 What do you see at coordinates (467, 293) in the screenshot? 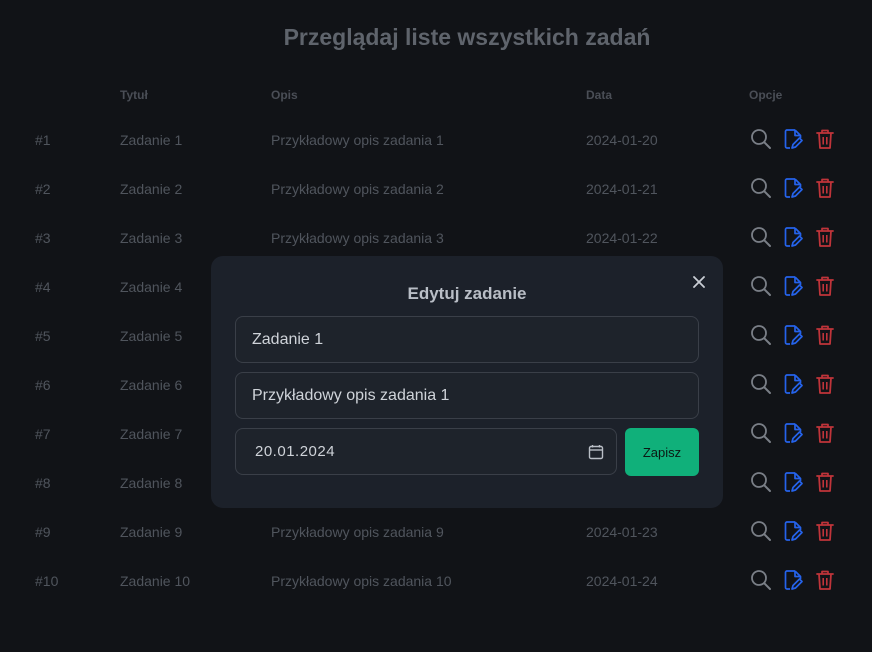
I see `modal-title: Edytuj zadanie` at bounding box center [467, 293].